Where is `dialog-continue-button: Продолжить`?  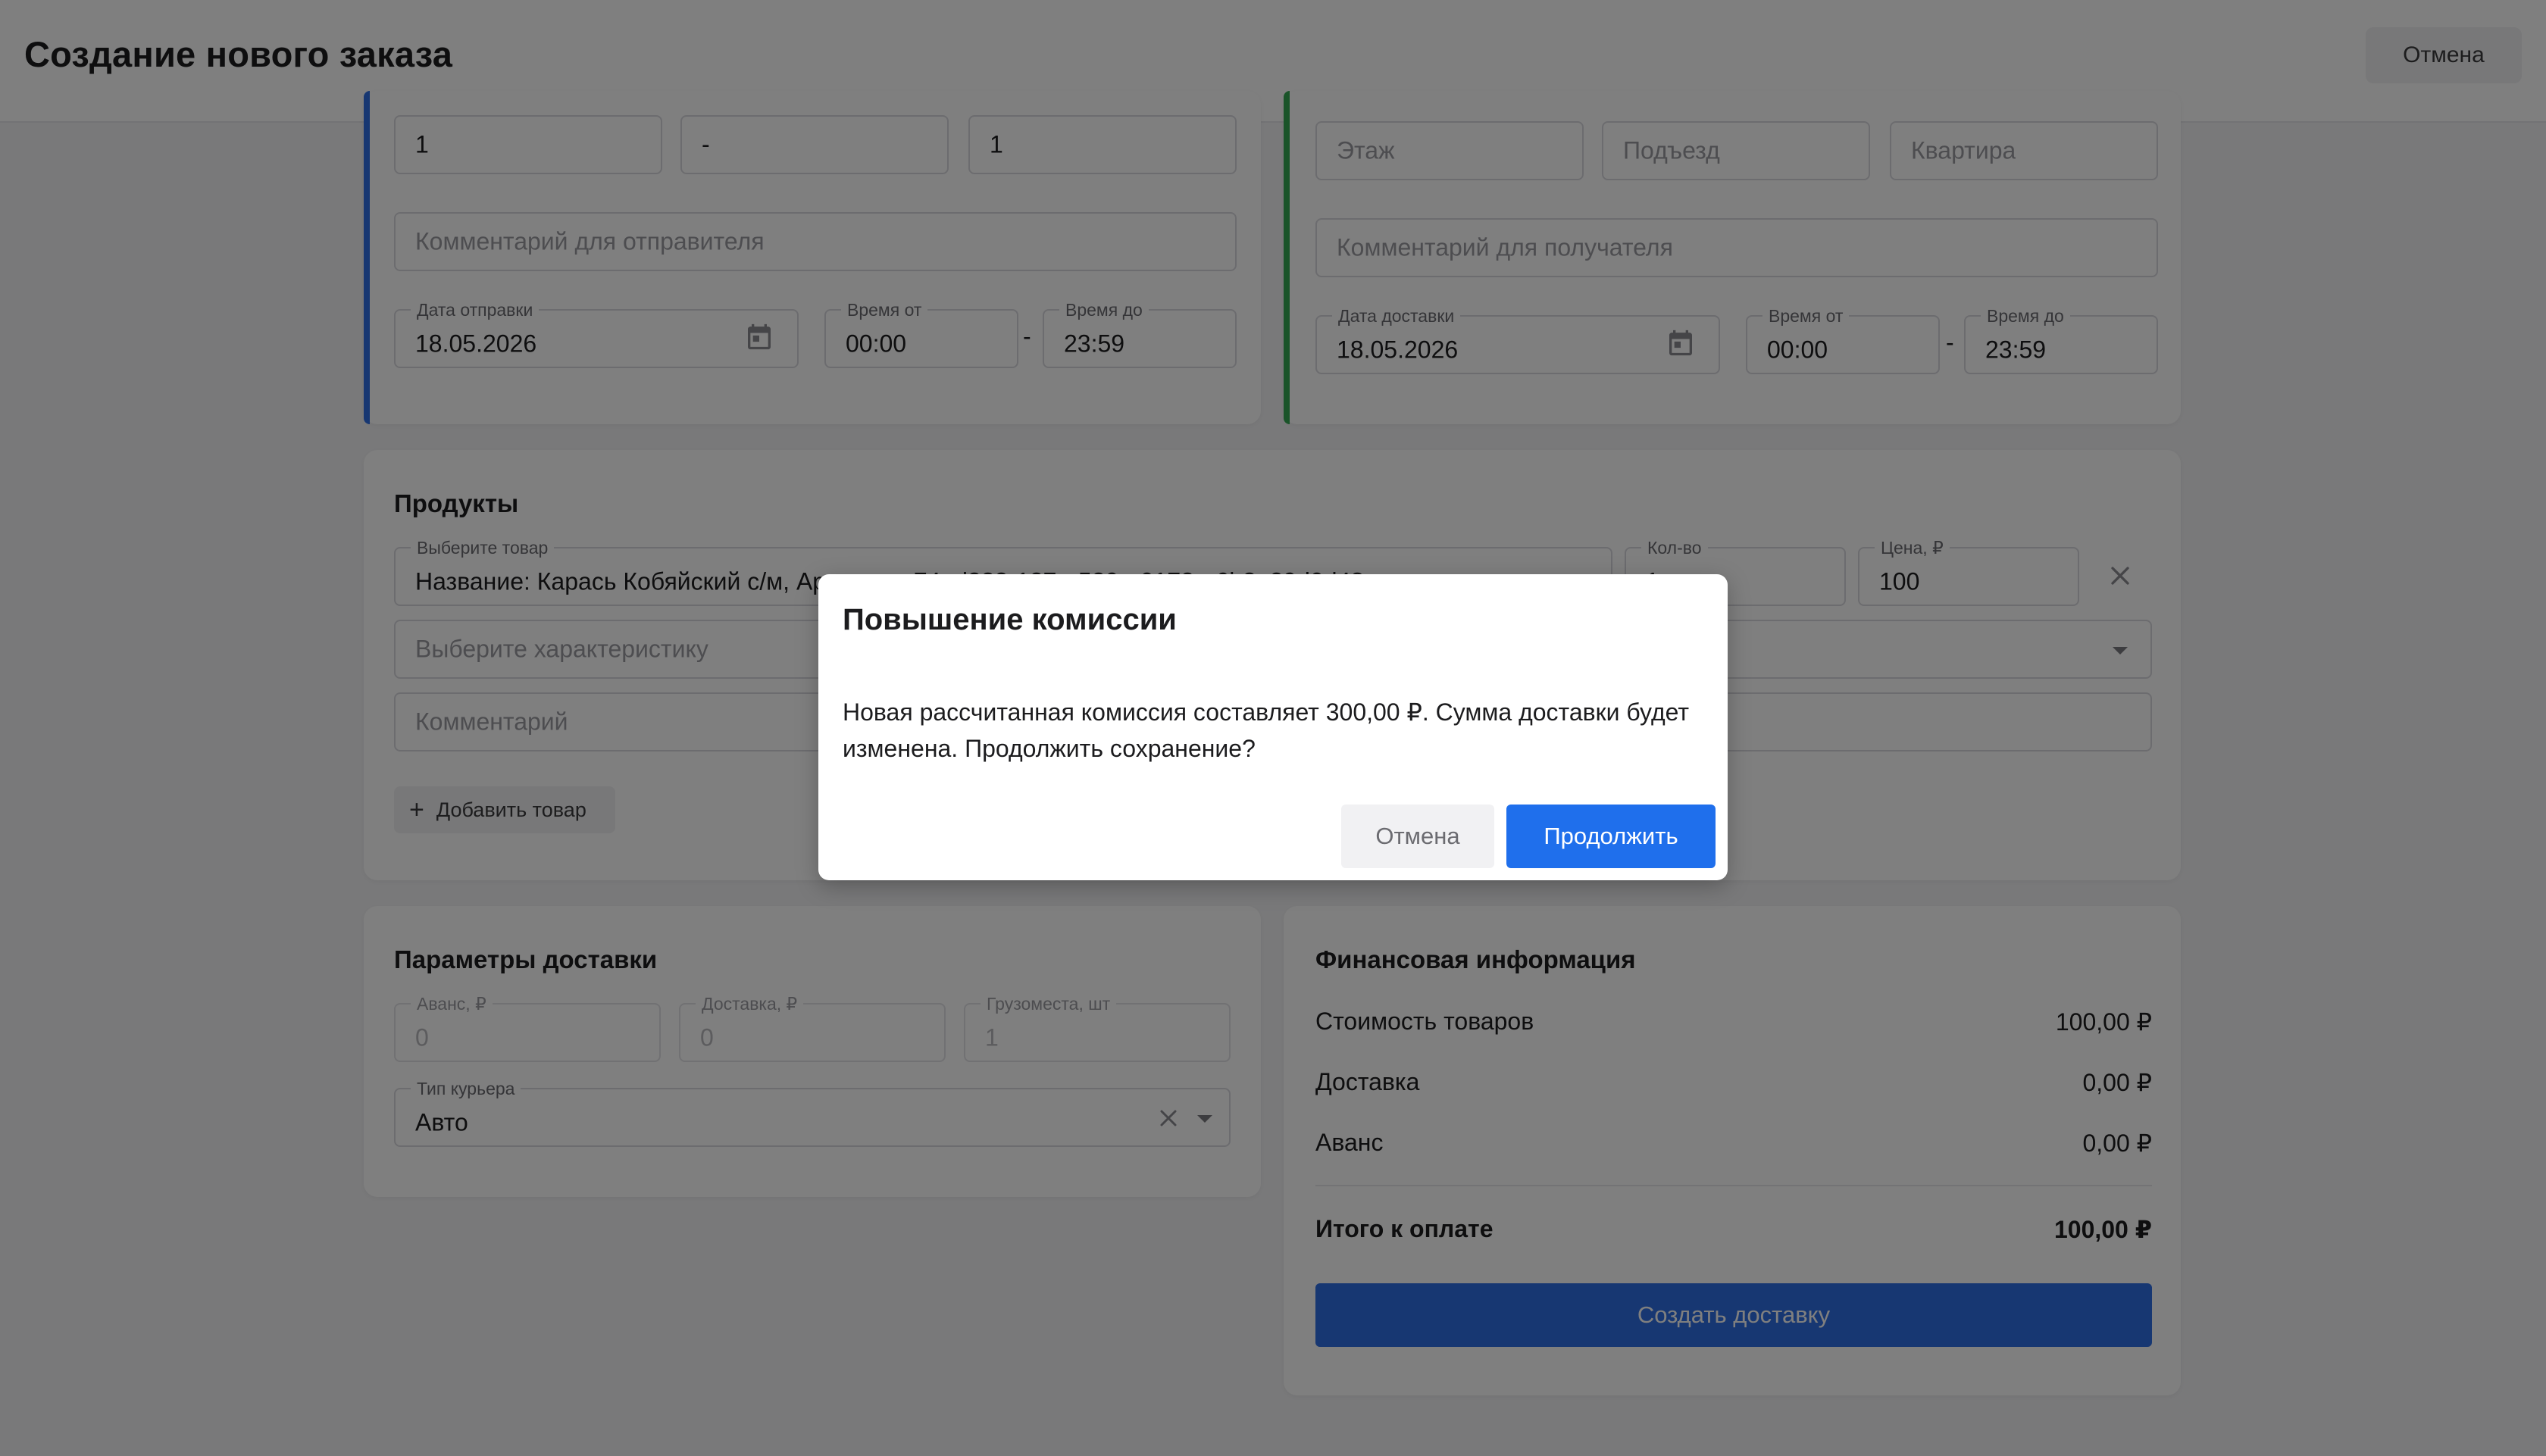 dialog-continue-button: Продолжить is located at coordinates (1611, 836).